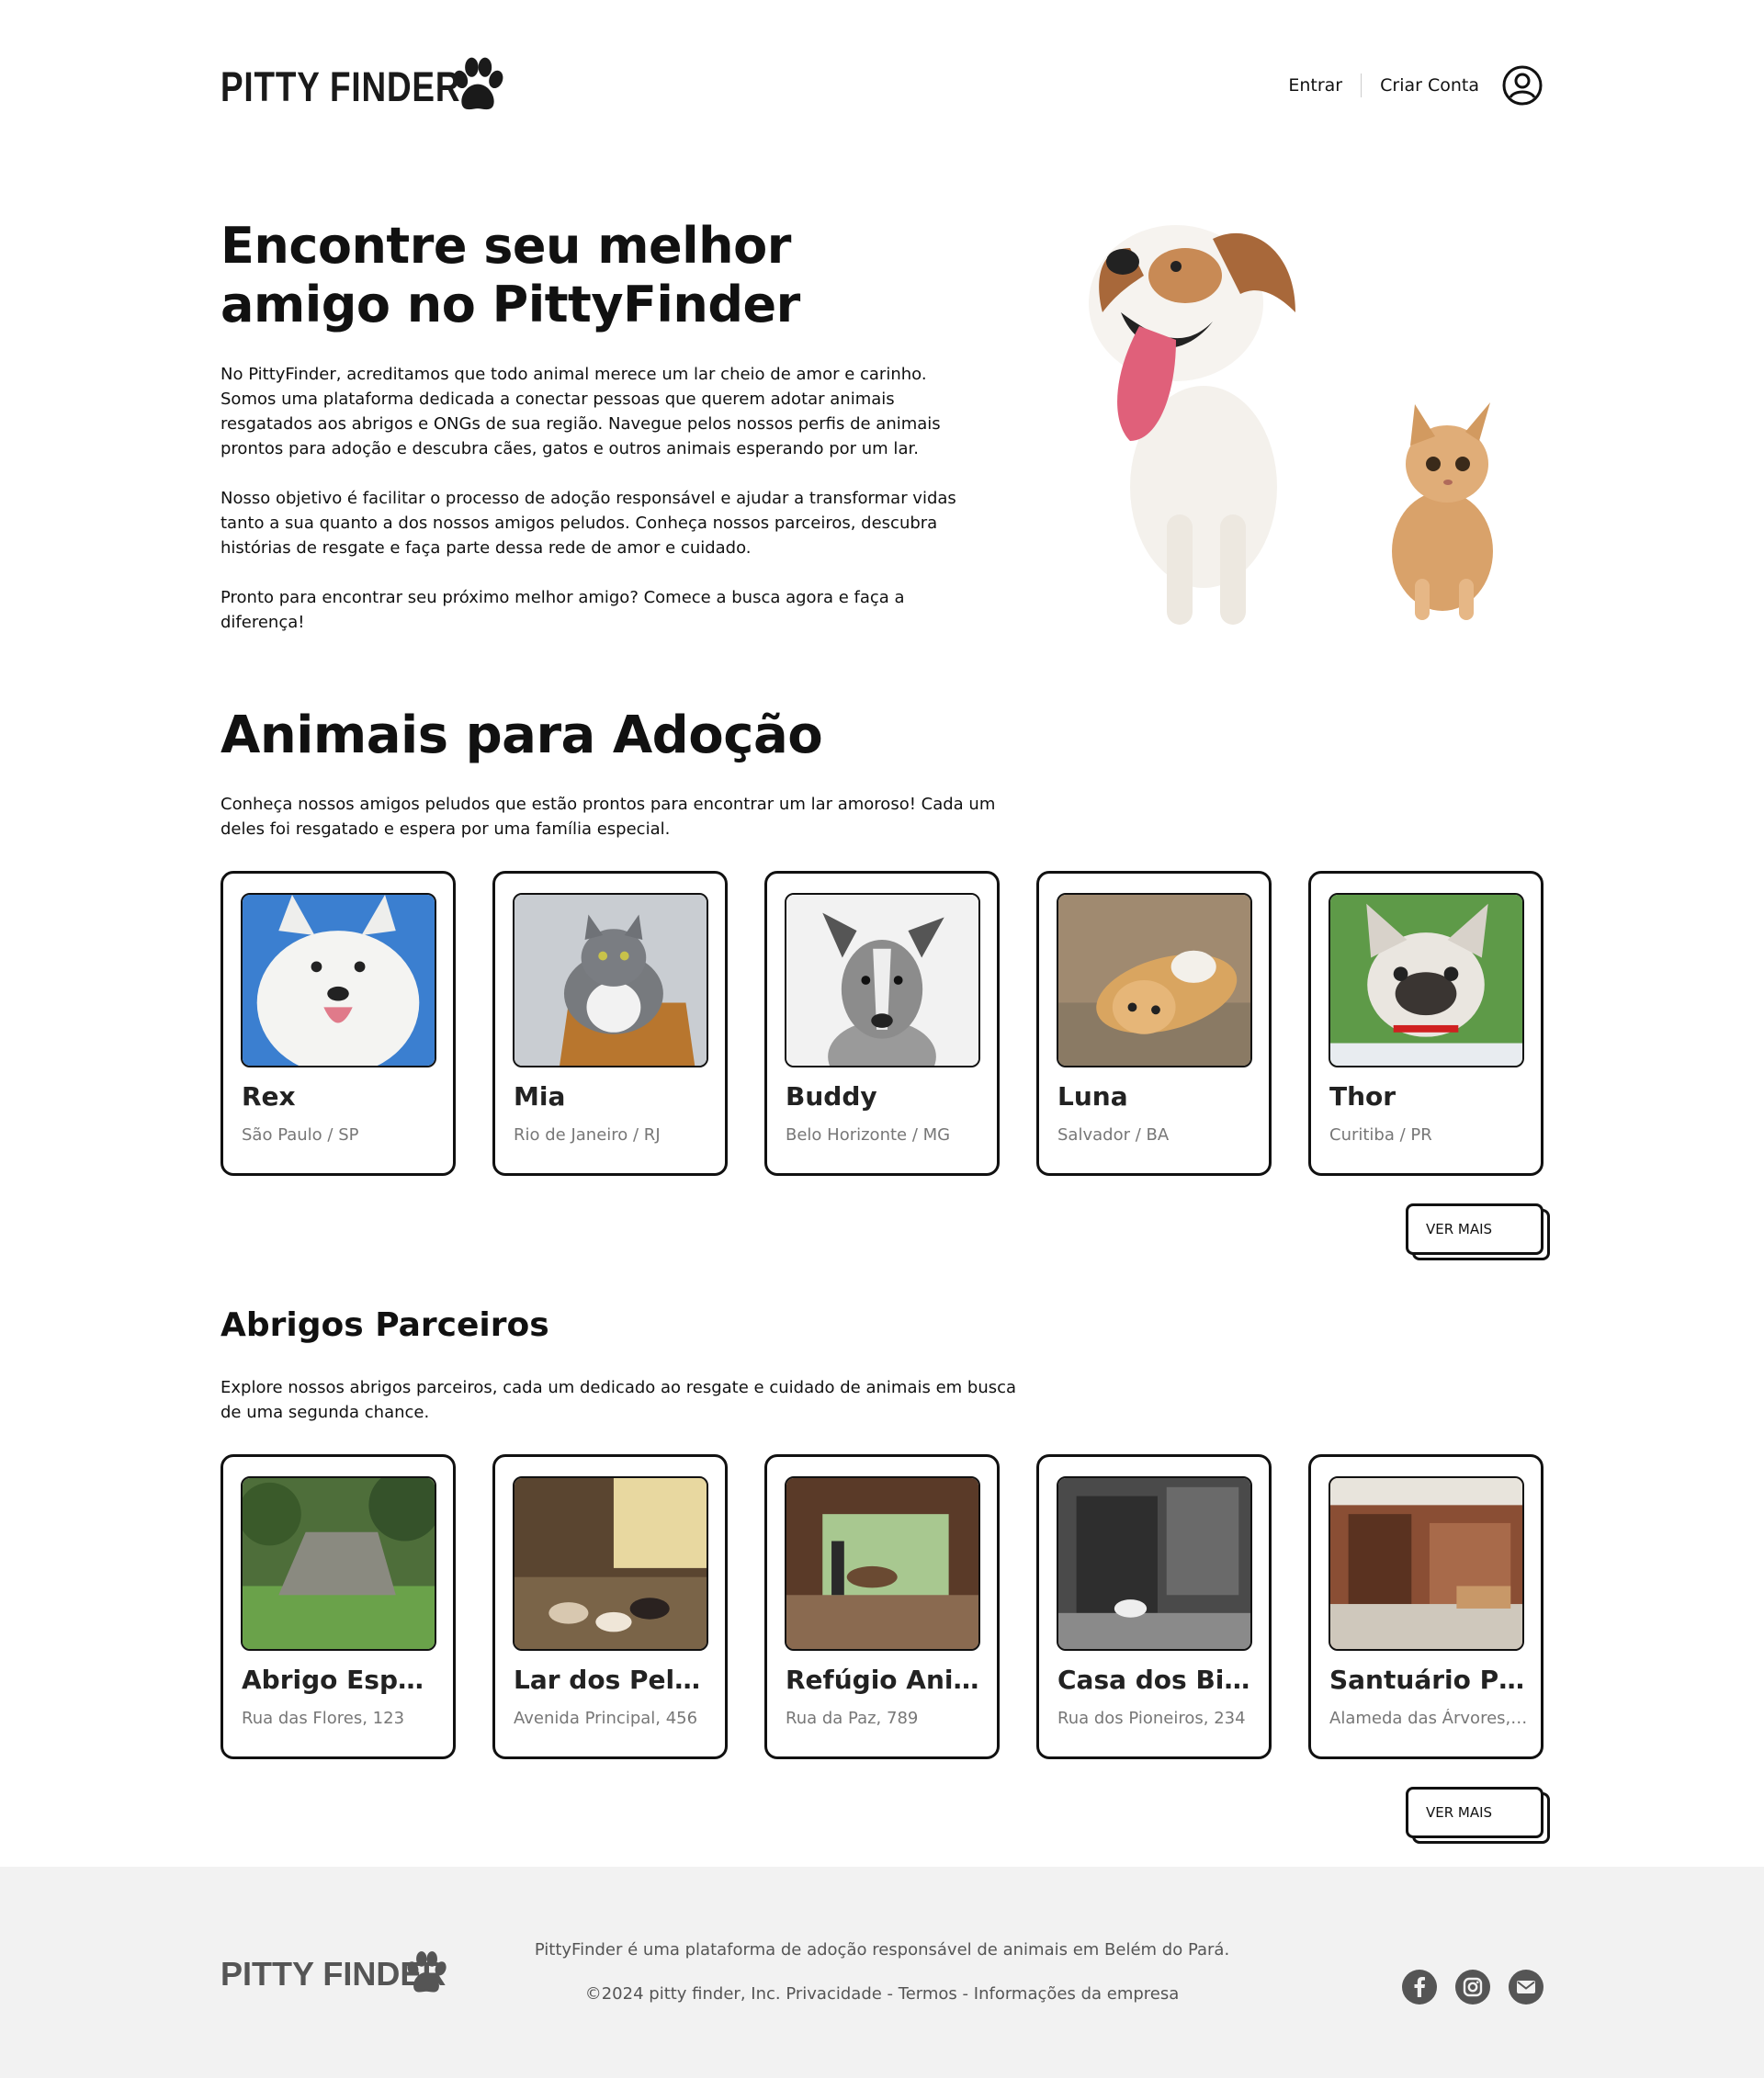 The width and height of the screenshot is (1764, 2078). Describe the element at coordinates (506, 246) in the screenshot. I see `hero-title-line-1: Encontre seu melhor` at that location.